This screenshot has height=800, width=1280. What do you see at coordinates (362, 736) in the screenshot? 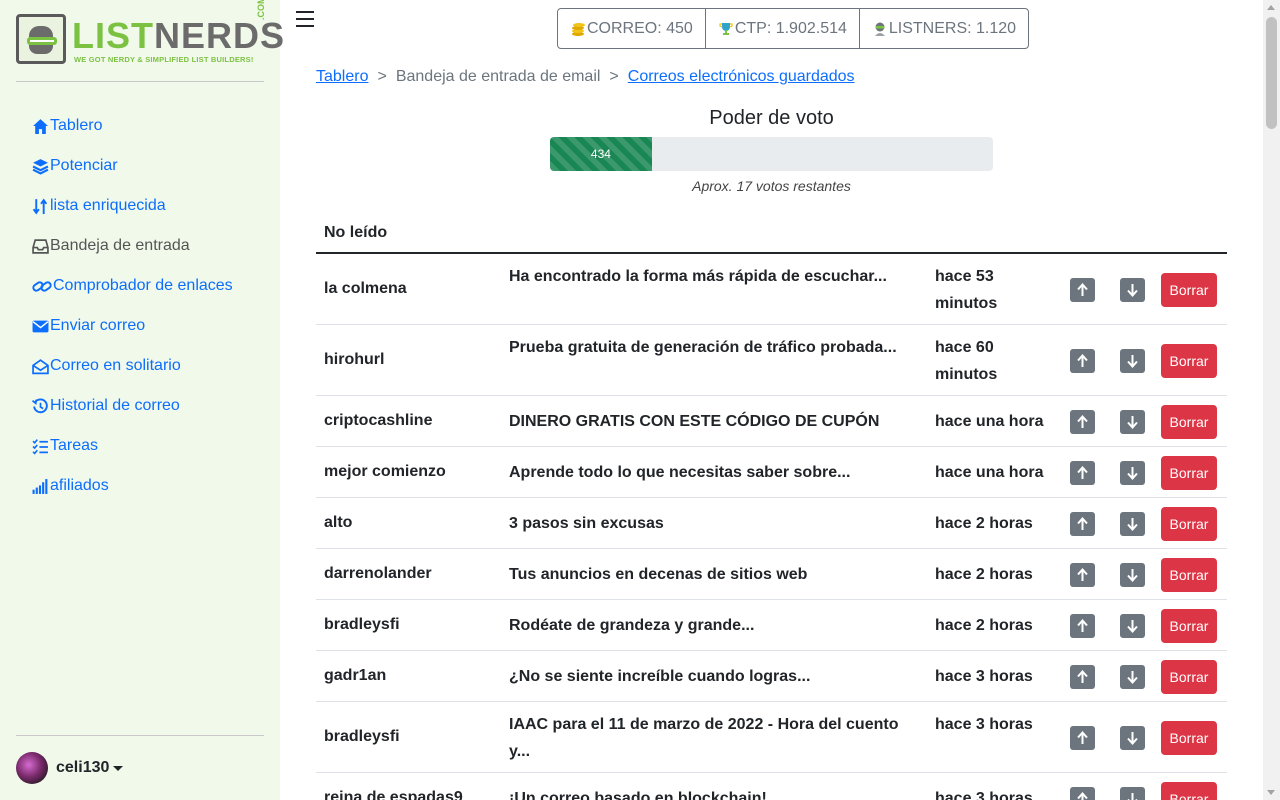
I see `sender: bradleysfi` at bounding box center [362, 736].